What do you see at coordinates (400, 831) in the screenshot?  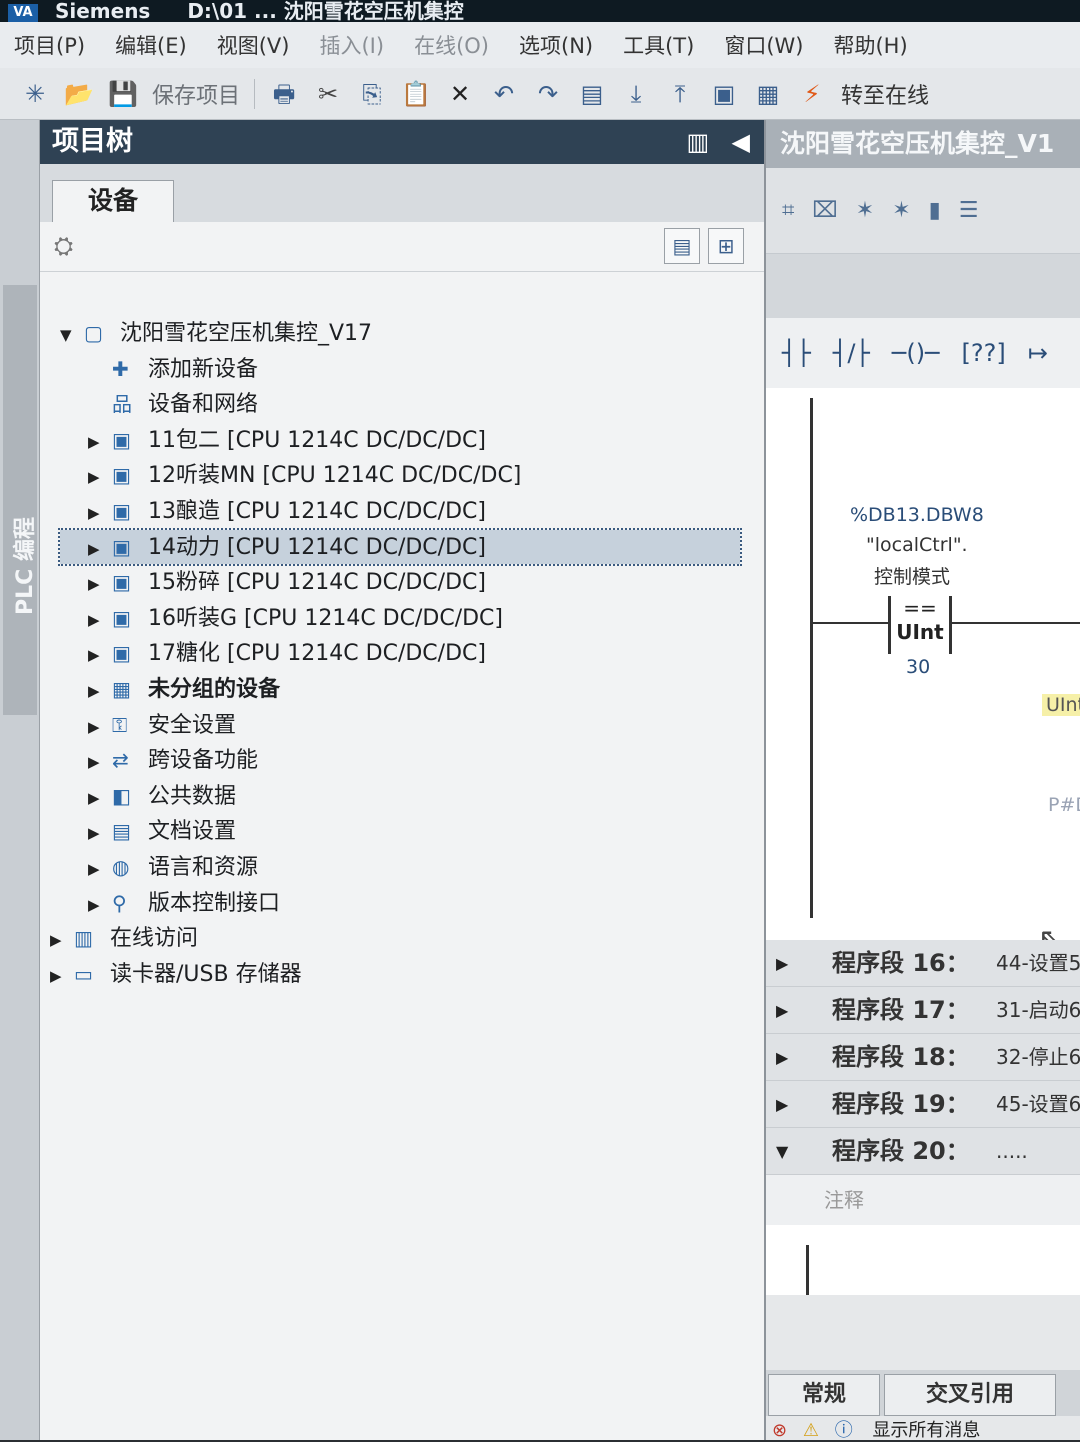 I see `tree-item: ▶ ▤ 文档设置` at bounding box center [400, 831].